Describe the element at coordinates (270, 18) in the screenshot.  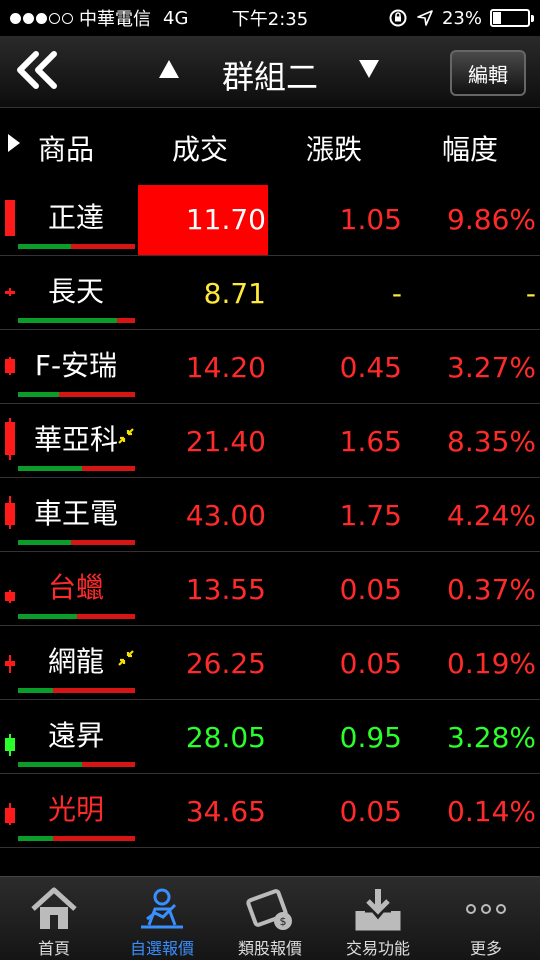
I see `status-bar: 中華電信 4G 下午2:35 23%` at that location.